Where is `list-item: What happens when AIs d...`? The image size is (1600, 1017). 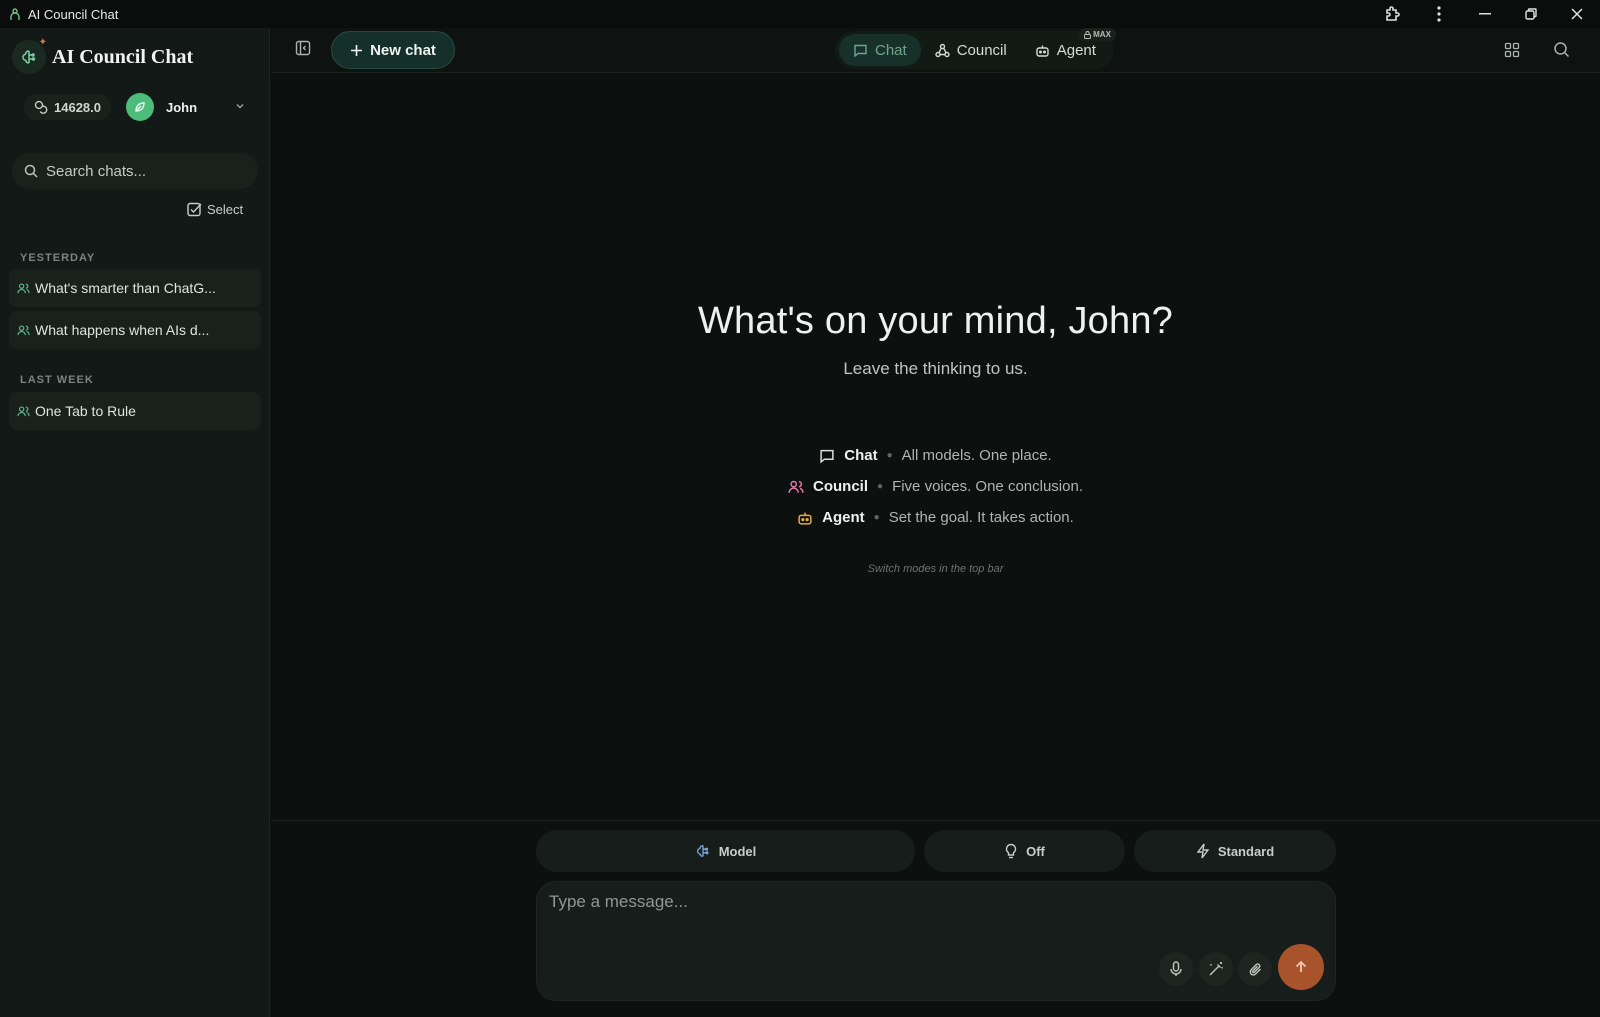 list-item: What happens when AIs d... is located at coordinates (135, 330).